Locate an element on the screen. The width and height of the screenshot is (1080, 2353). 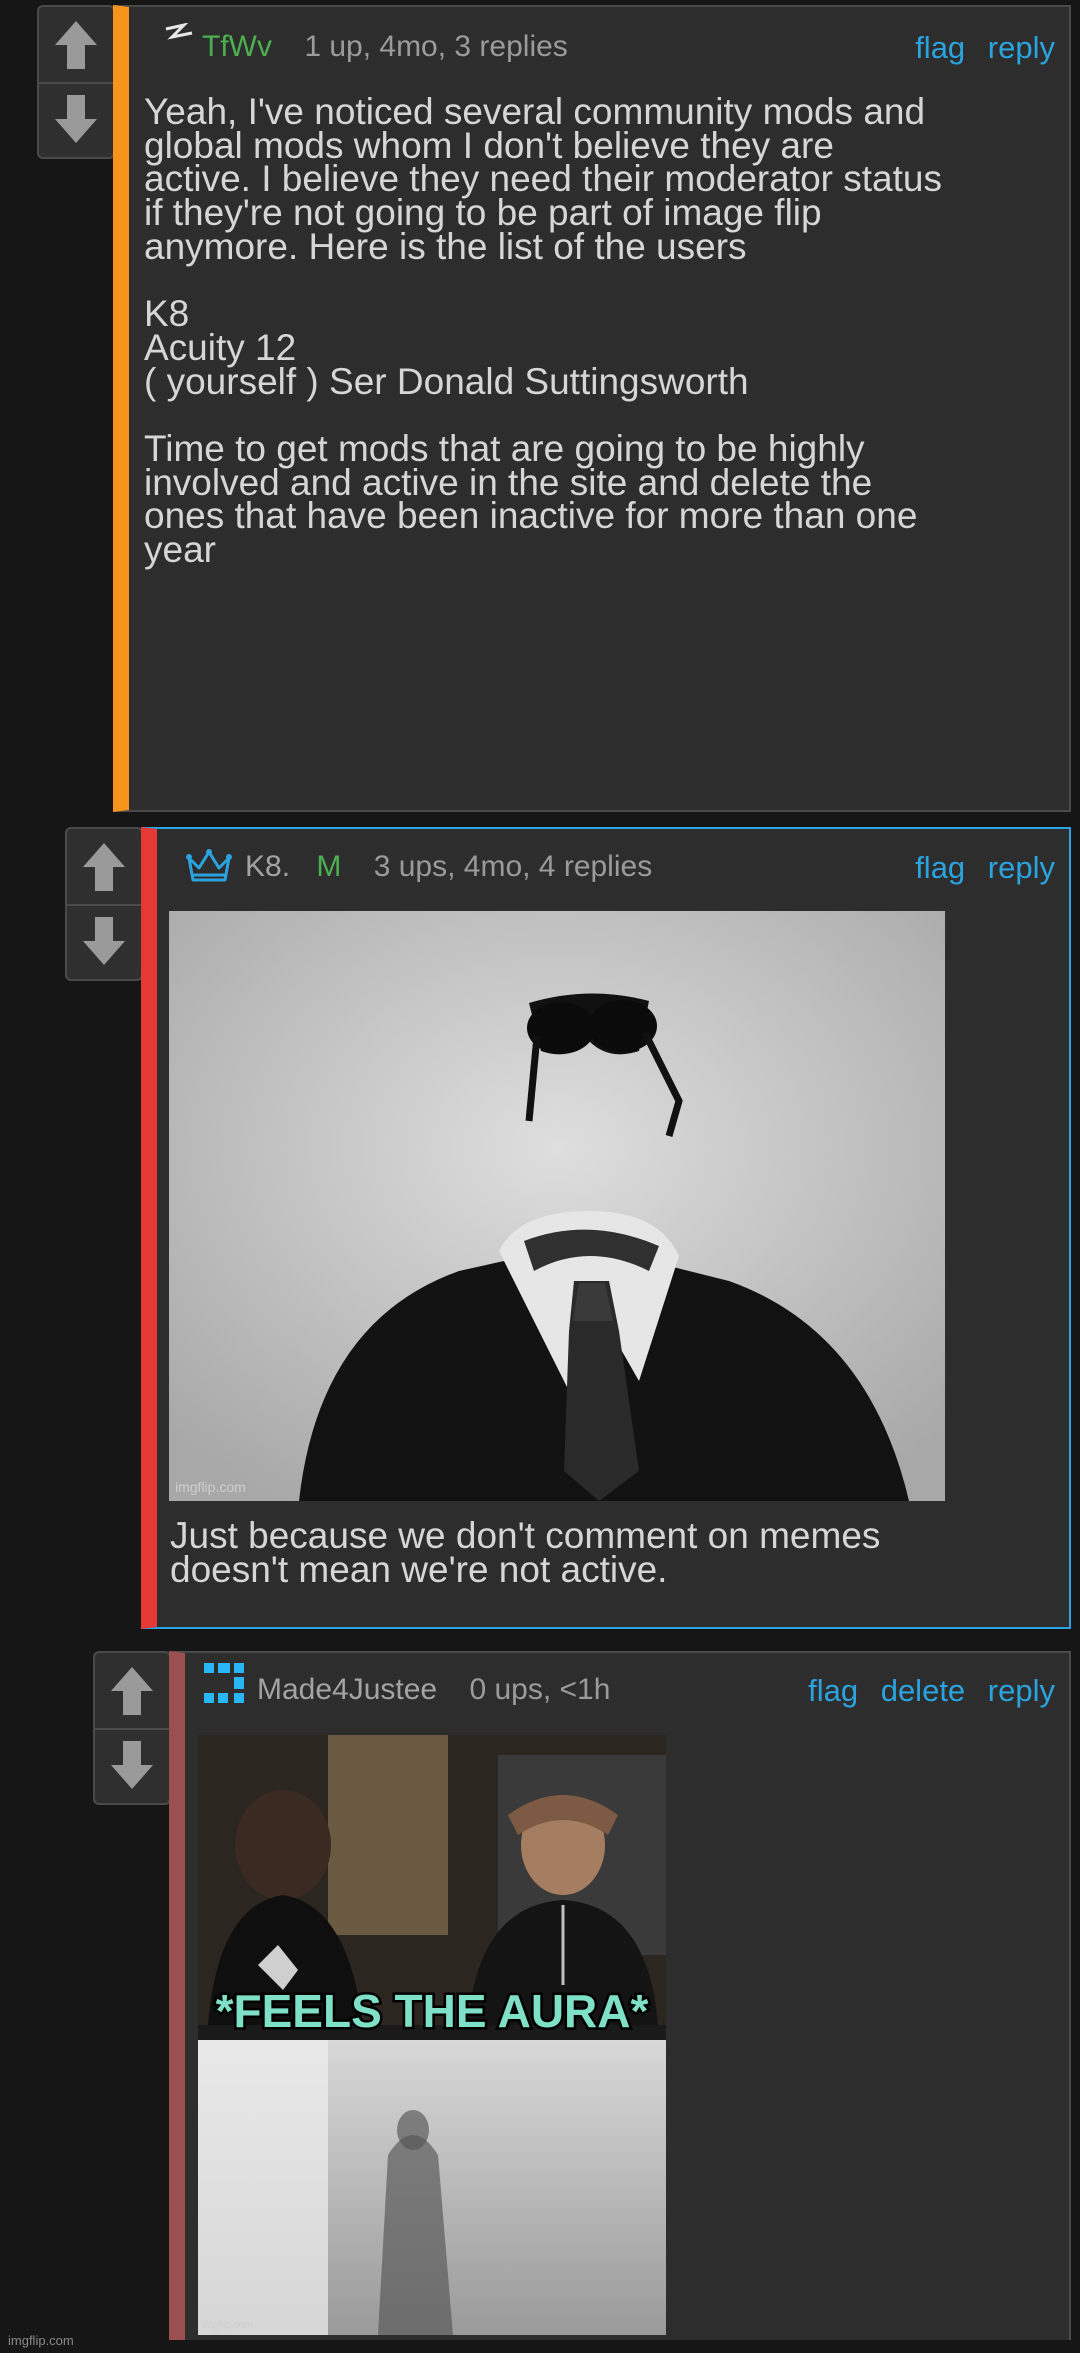
comment-meta: TfWv 1 up, 4mo, 3 replies is located at coordinates (385, 47).